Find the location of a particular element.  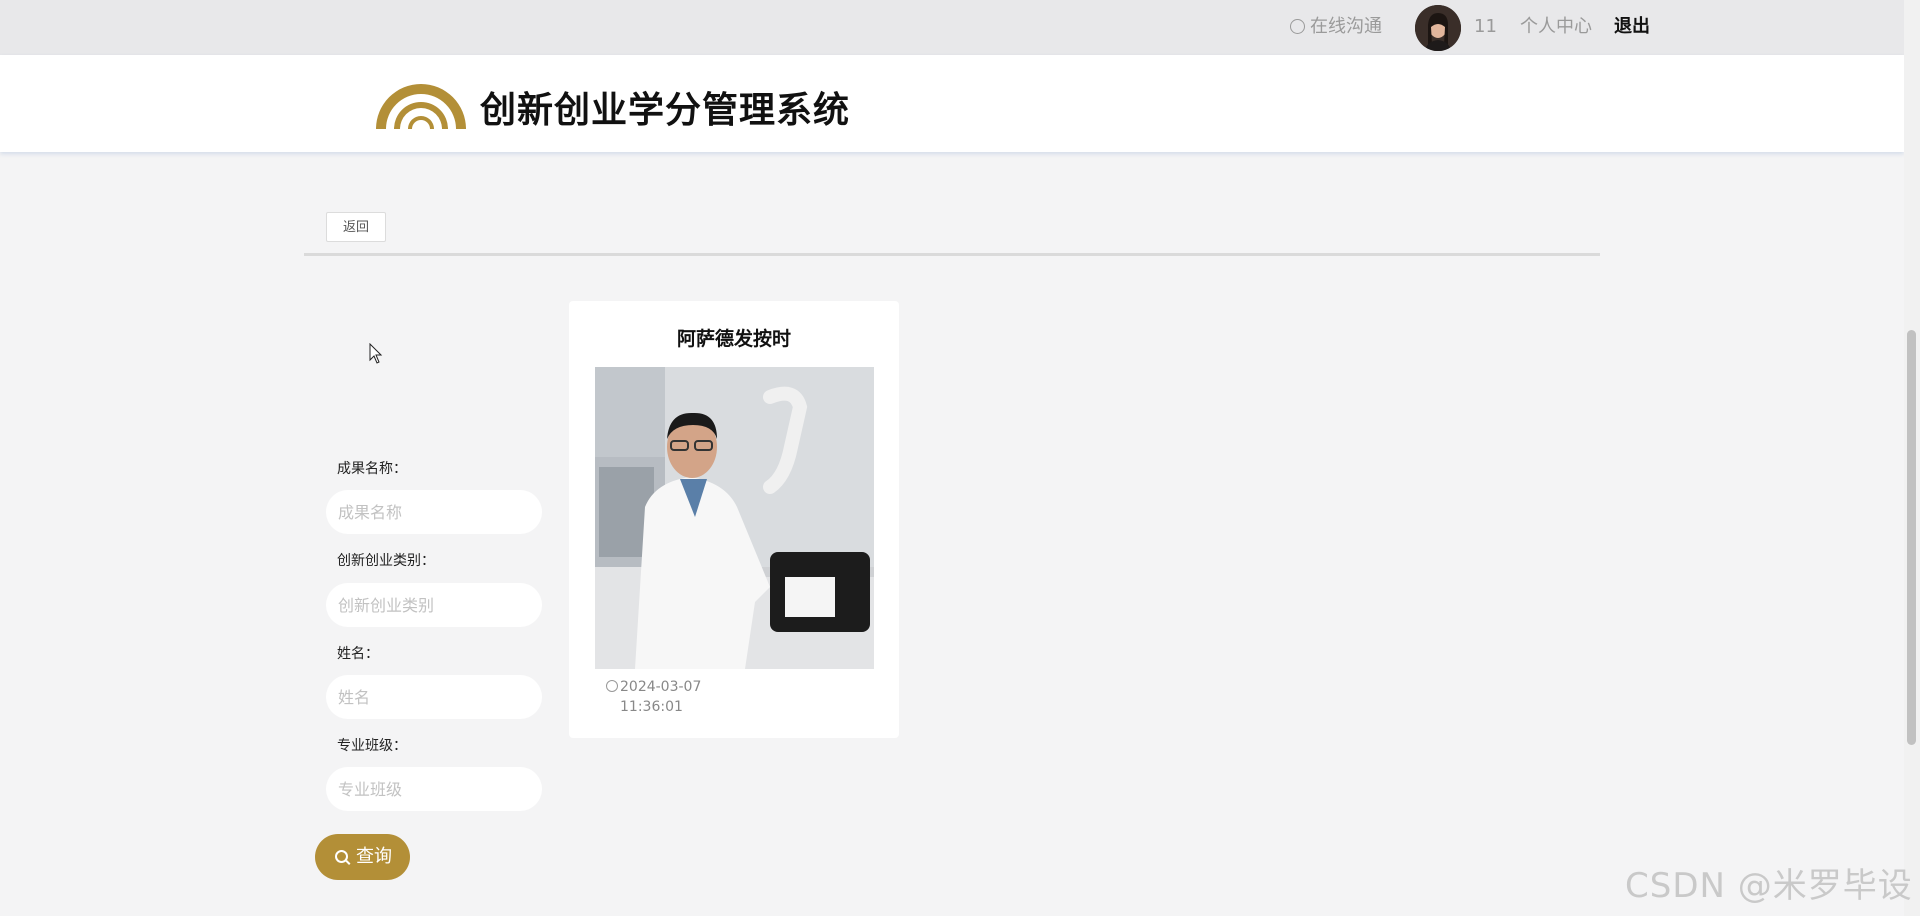

achievement-name-label: 成果名称： is located at coordinates (372, 469).